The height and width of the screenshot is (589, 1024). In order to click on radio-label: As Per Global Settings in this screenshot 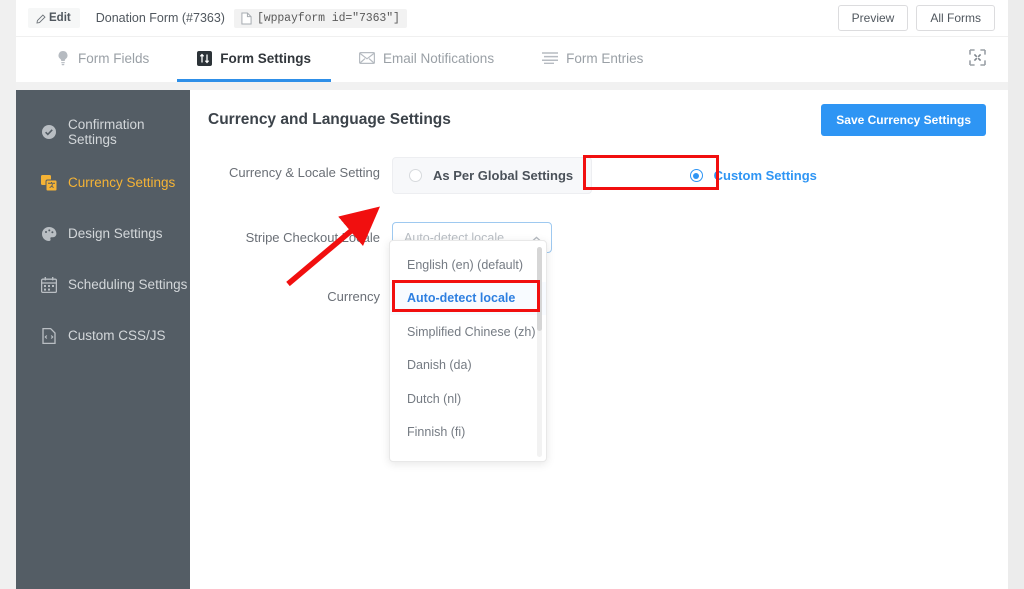, I will do `click(503, 175)`.